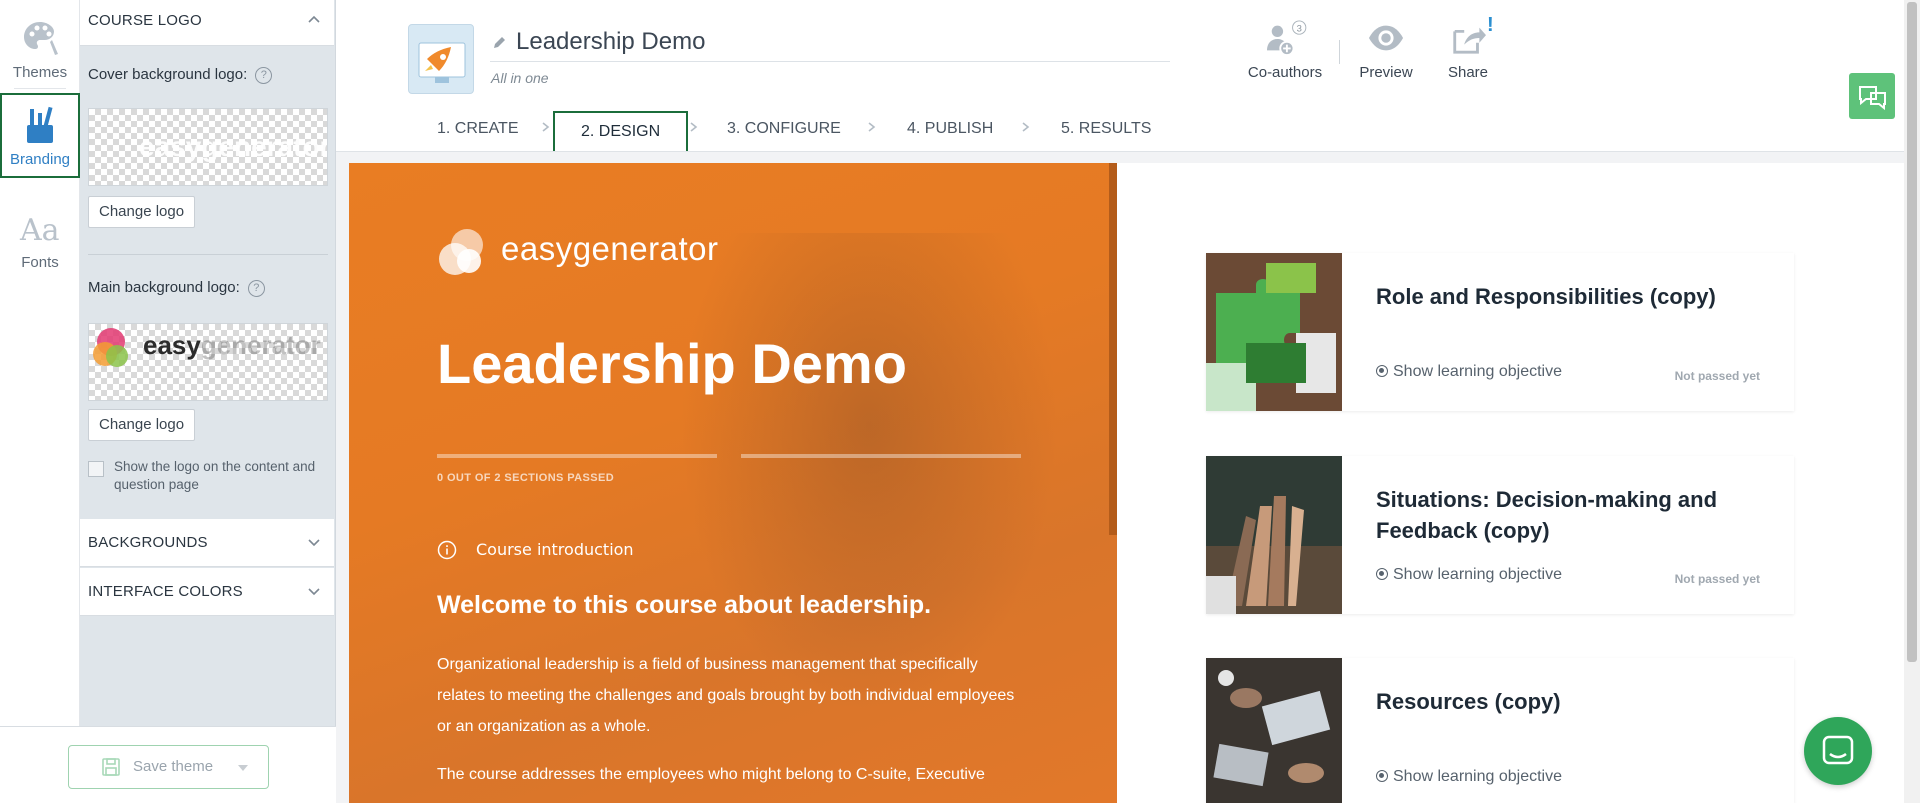 This screenshot has height=803, width=1920. Describe the element at coordinates (830, 61) in the screenshot. I see `title-underline` at that location.